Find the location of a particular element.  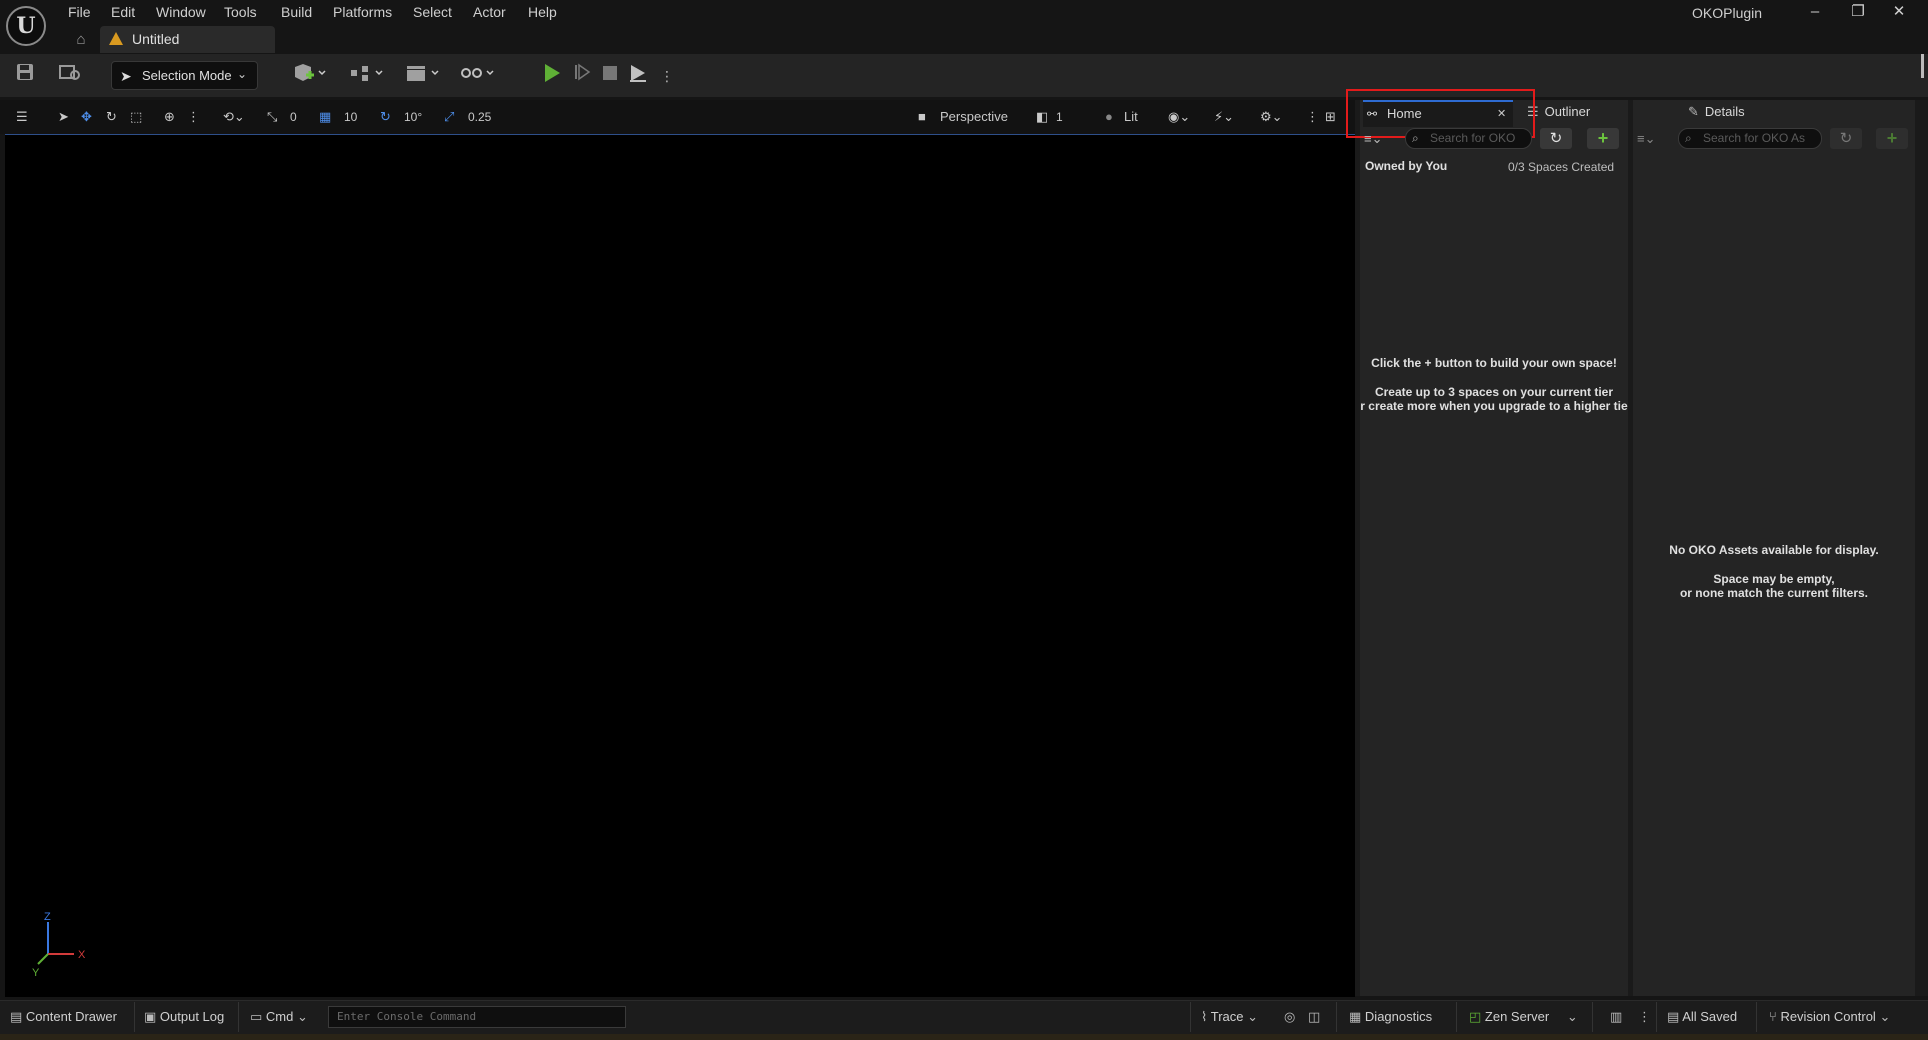

source-control-icon: ▥ is located at coordinates (1617, 1017).